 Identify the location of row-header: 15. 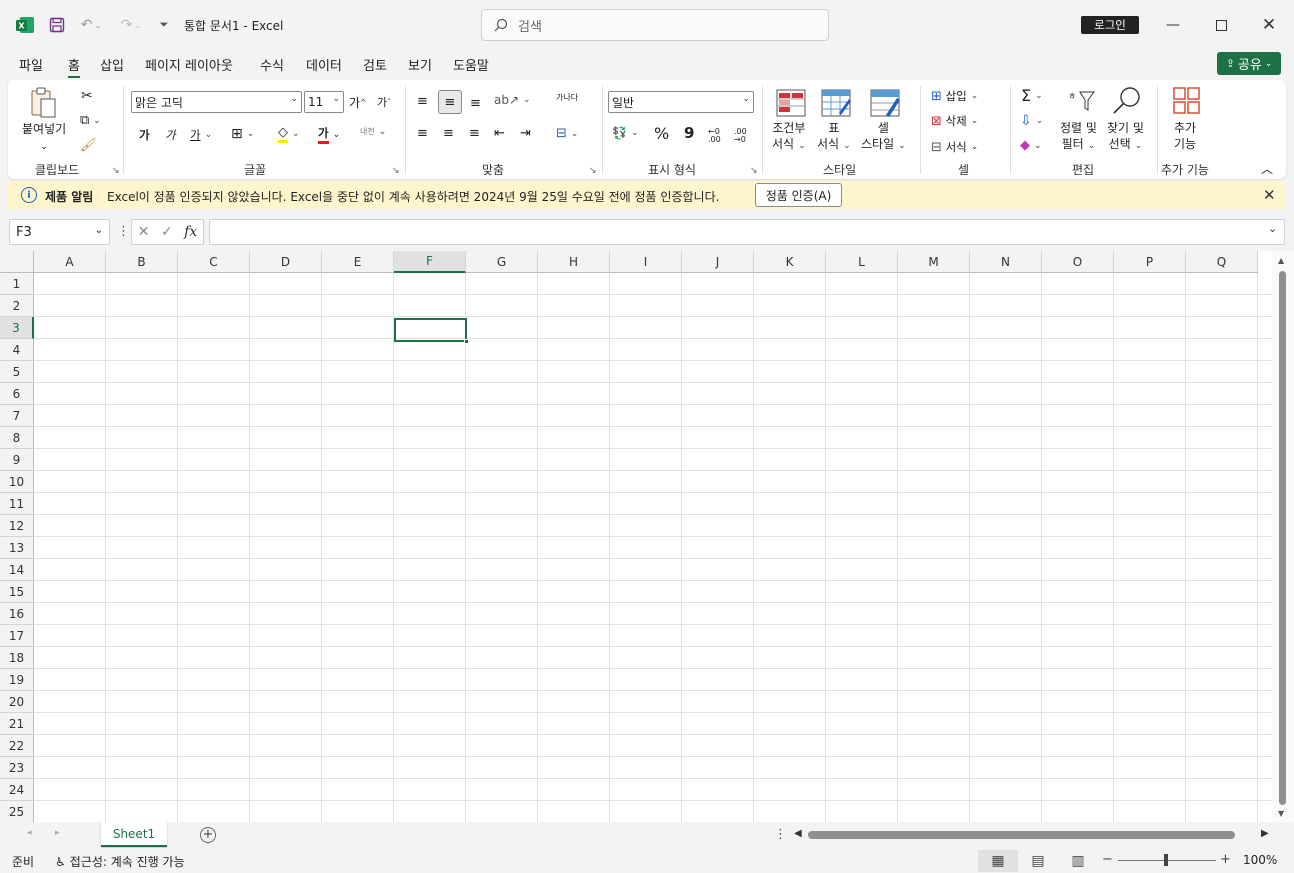
(17, 592).